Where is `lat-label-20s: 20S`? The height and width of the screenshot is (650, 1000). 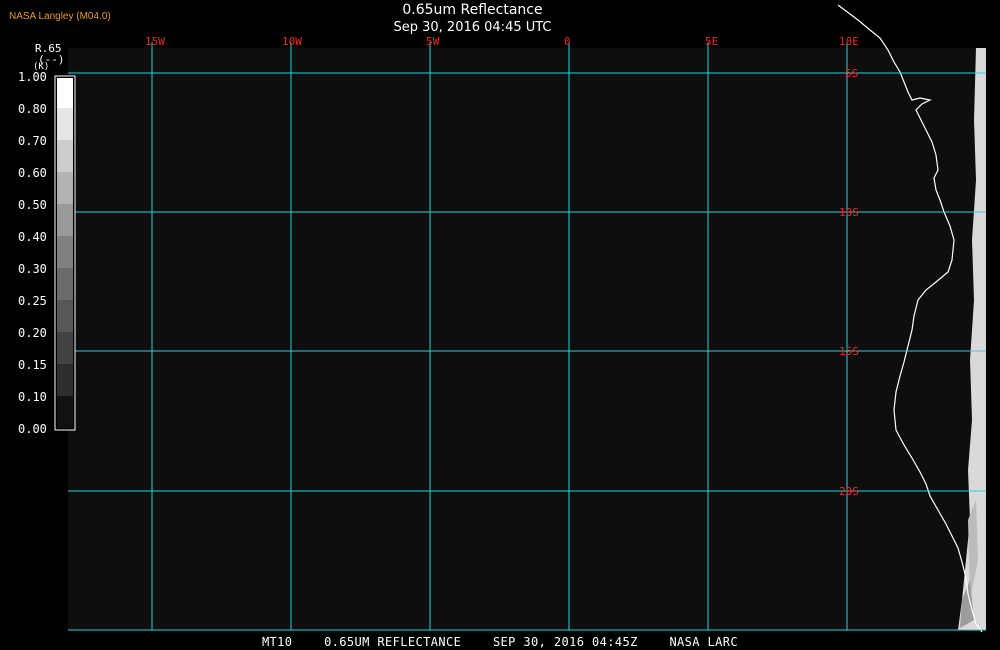 lat-label-20s: 20S is located at coordinates (849, 491).